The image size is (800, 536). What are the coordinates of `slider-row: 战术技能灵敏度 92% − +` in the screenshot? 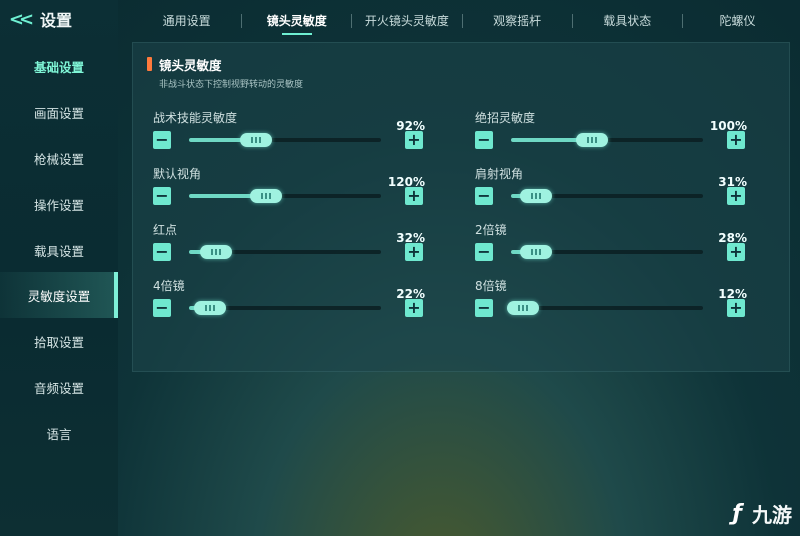 It's located at (303, 131).